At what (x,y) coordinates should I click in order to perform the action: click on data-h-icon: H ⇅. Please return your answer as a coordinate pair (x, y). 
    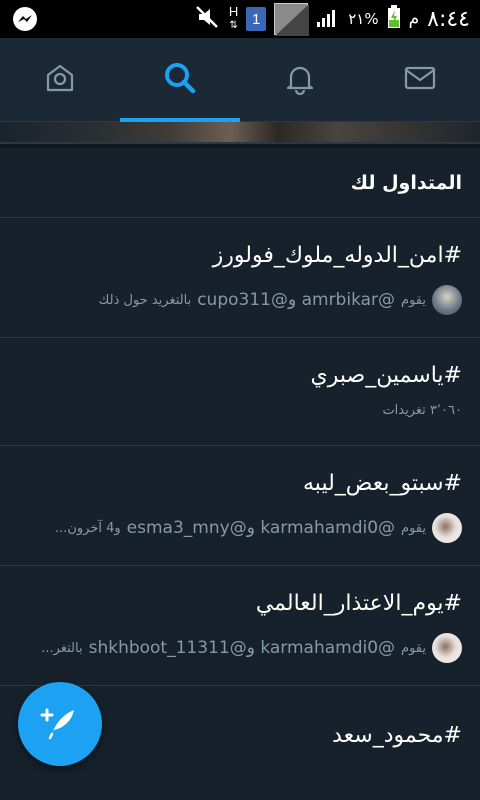
    Looking at the image, I should click on (233, 17).